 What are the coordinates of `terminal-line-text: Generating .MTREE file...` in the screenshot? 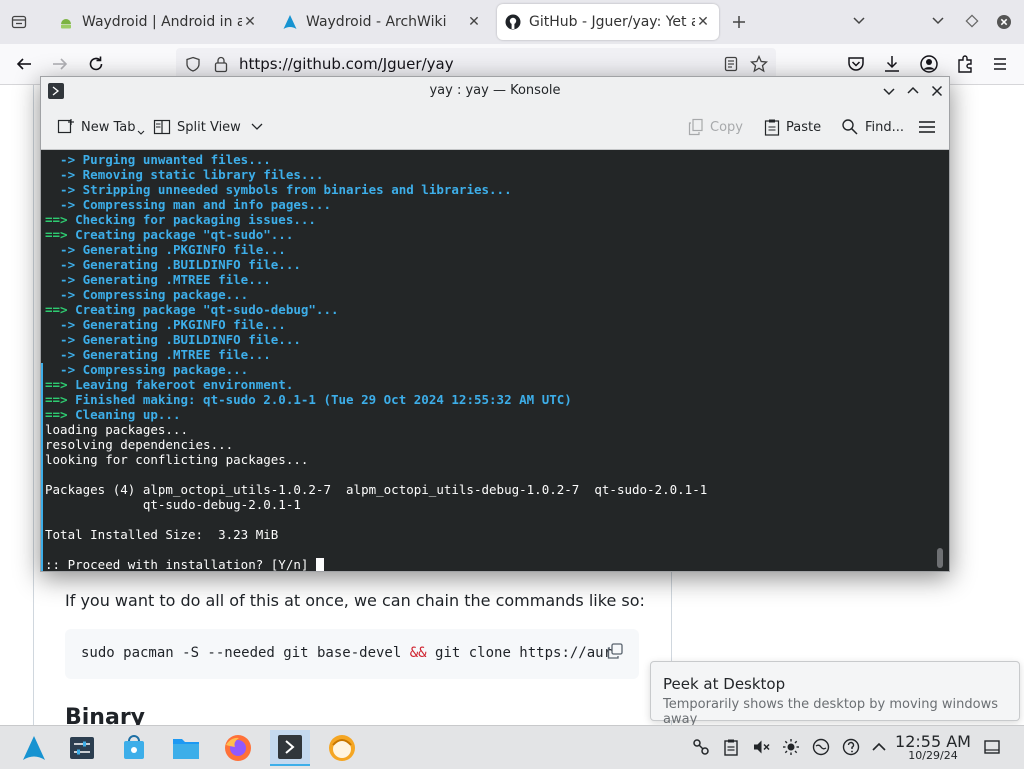 It's located at (176, 279).